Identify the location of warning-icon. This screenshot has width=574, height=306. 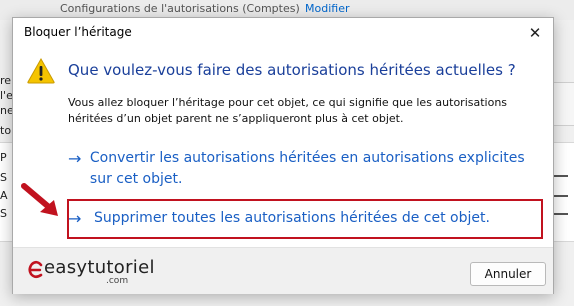
(41, 71).